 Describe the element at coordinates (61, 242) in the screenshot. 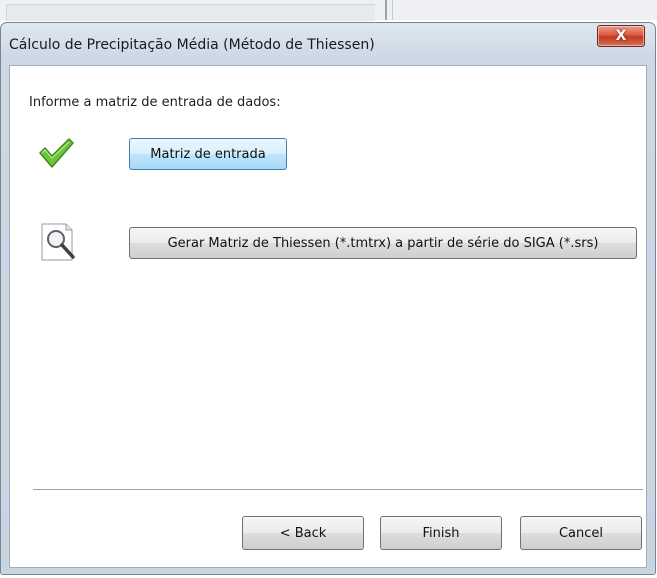

I see `magnifier-icon` at that location.